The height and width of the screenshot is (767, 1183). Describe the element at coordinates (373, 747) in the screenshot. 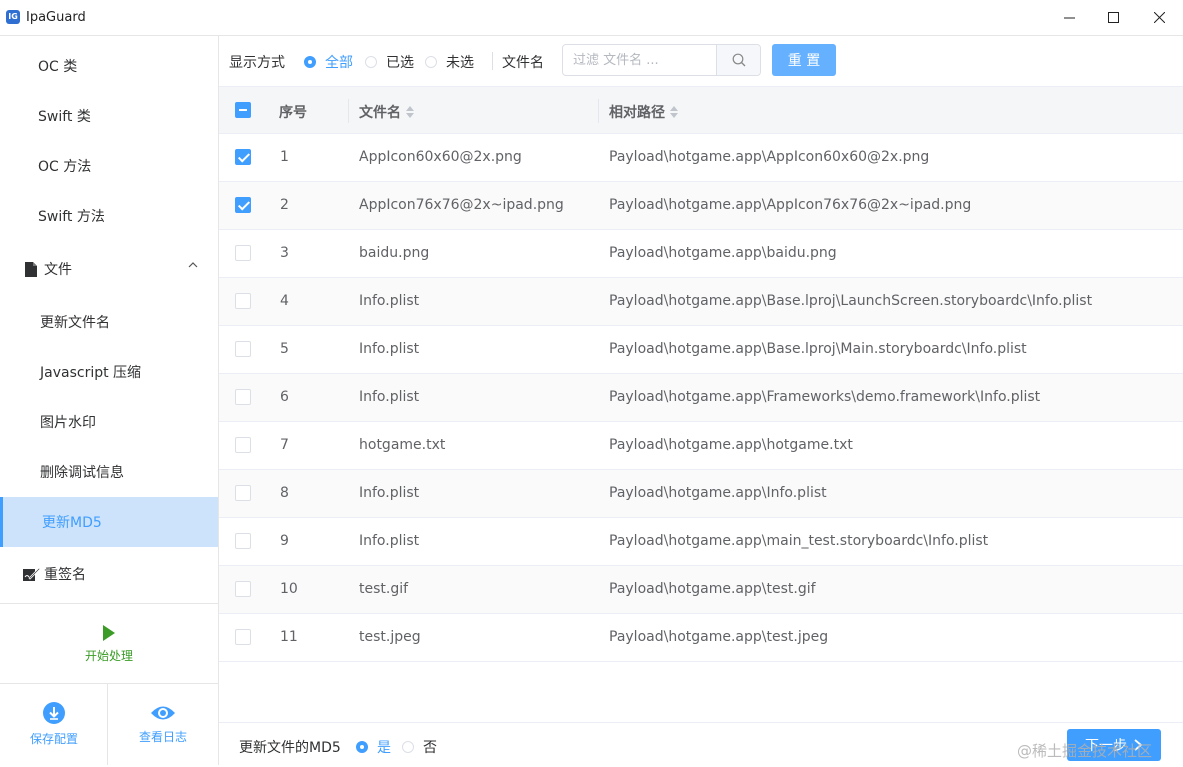

I see `md5-yes-radio: 是` at that location.